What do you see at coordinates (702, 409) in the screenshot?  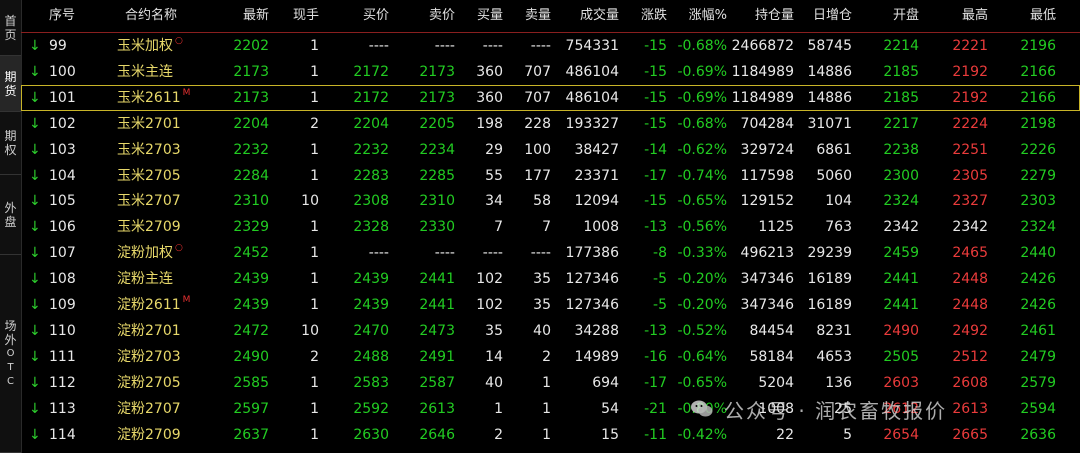 I see `wechat-icon` at bounding box center [702, 409].